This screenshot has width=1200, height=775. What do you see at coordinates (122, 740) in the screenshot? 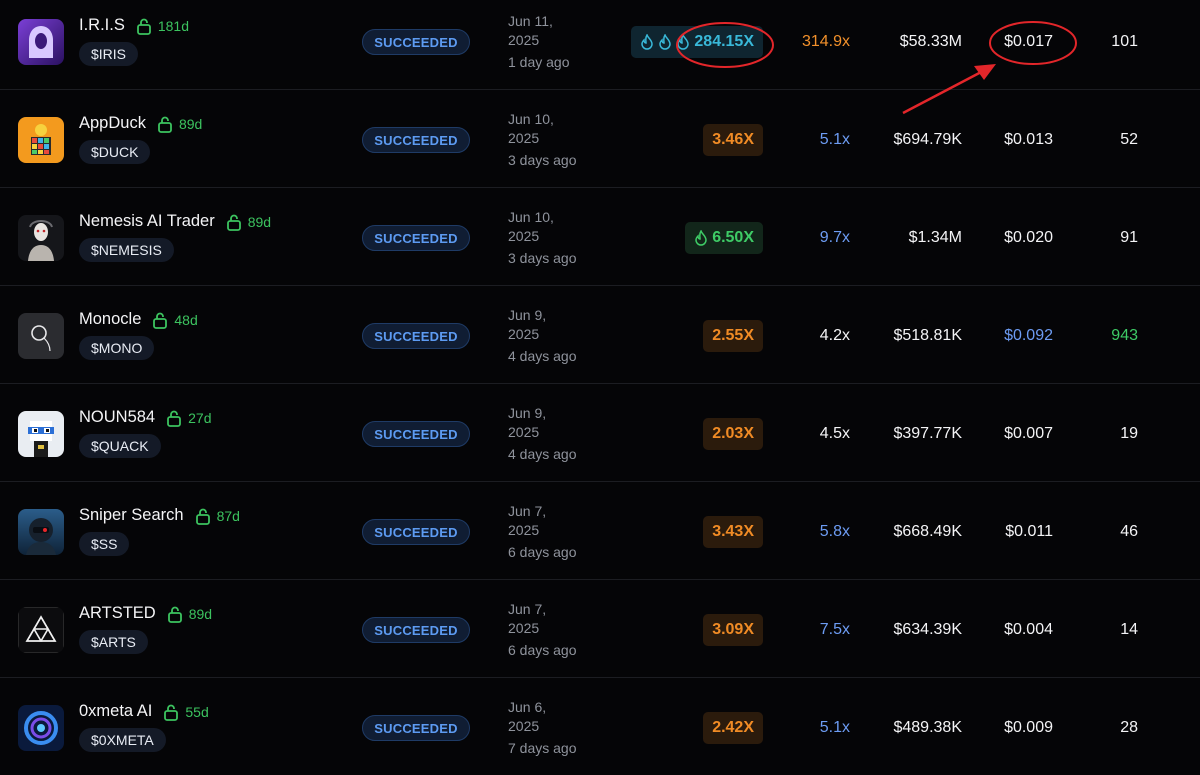
I see `ticker-badge: $0XMETA` at bounding box center [122, 740].